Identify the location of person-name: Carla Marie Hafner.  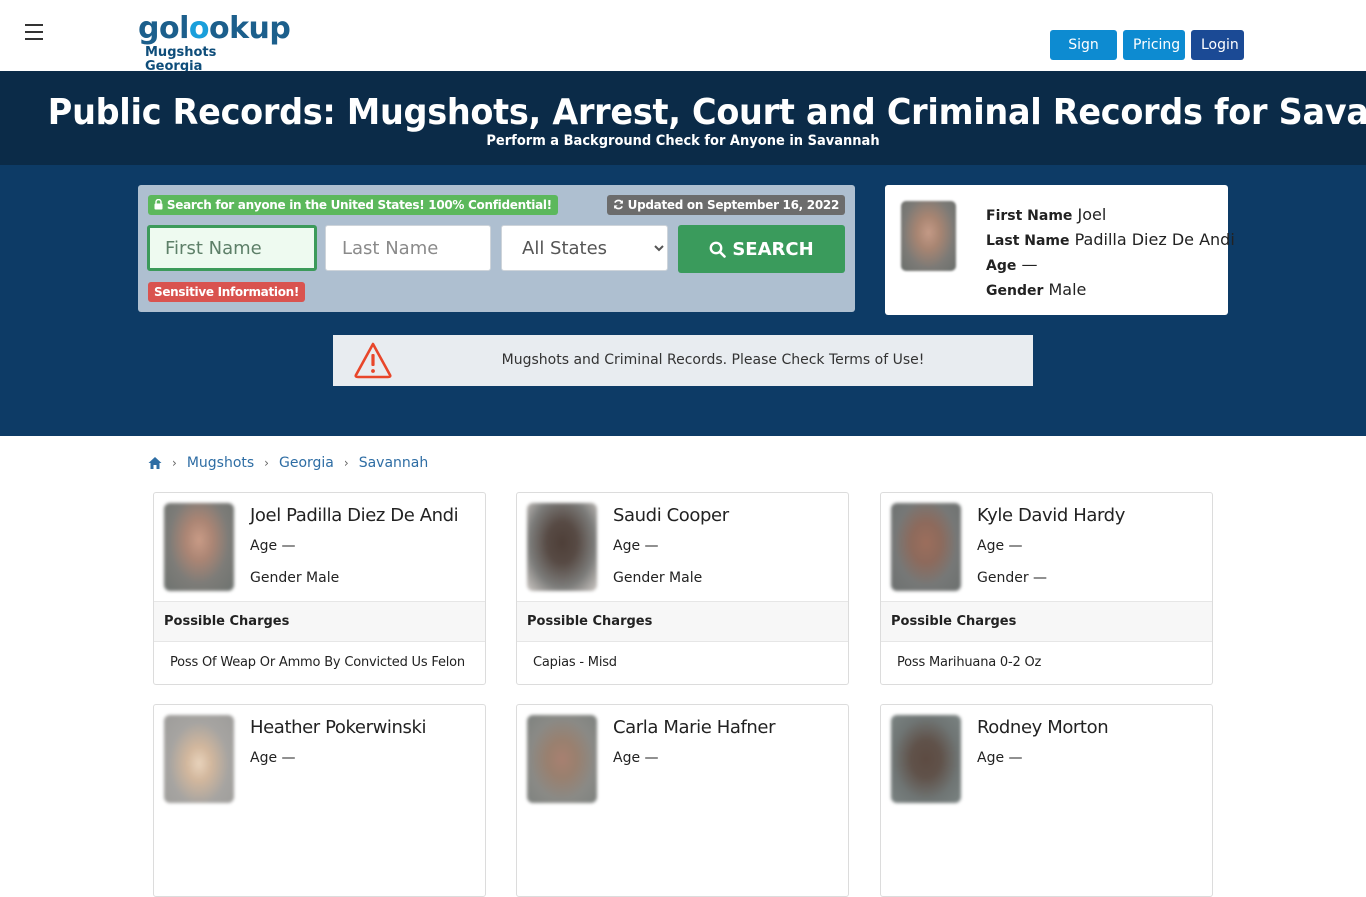
(694, 727).